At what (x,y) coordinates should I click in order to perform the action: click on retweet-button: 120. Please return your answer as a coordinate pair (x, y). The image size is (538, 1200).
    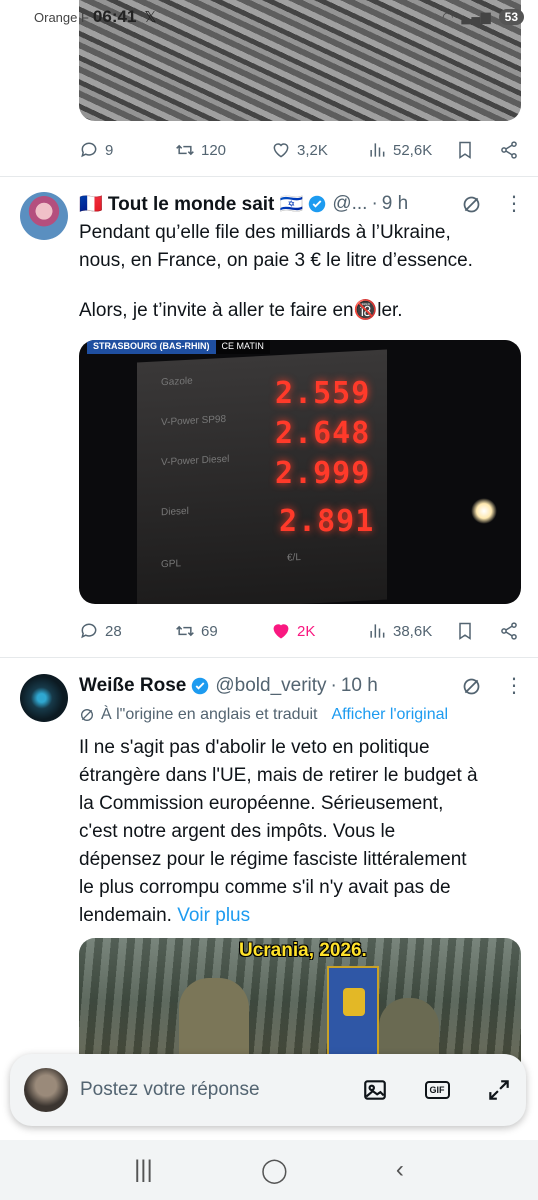
    Looking at the image, I should click on (200, 150).